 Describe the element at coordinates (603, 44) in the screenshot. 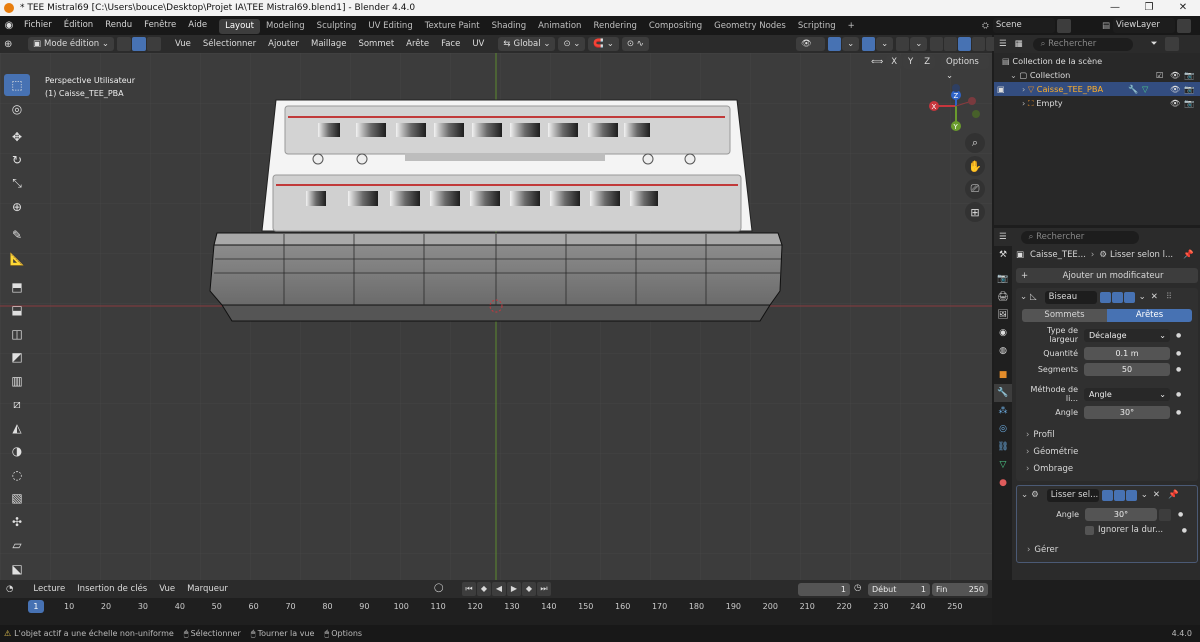

I see `snap-icon: 🧲 ⌄` at that location.